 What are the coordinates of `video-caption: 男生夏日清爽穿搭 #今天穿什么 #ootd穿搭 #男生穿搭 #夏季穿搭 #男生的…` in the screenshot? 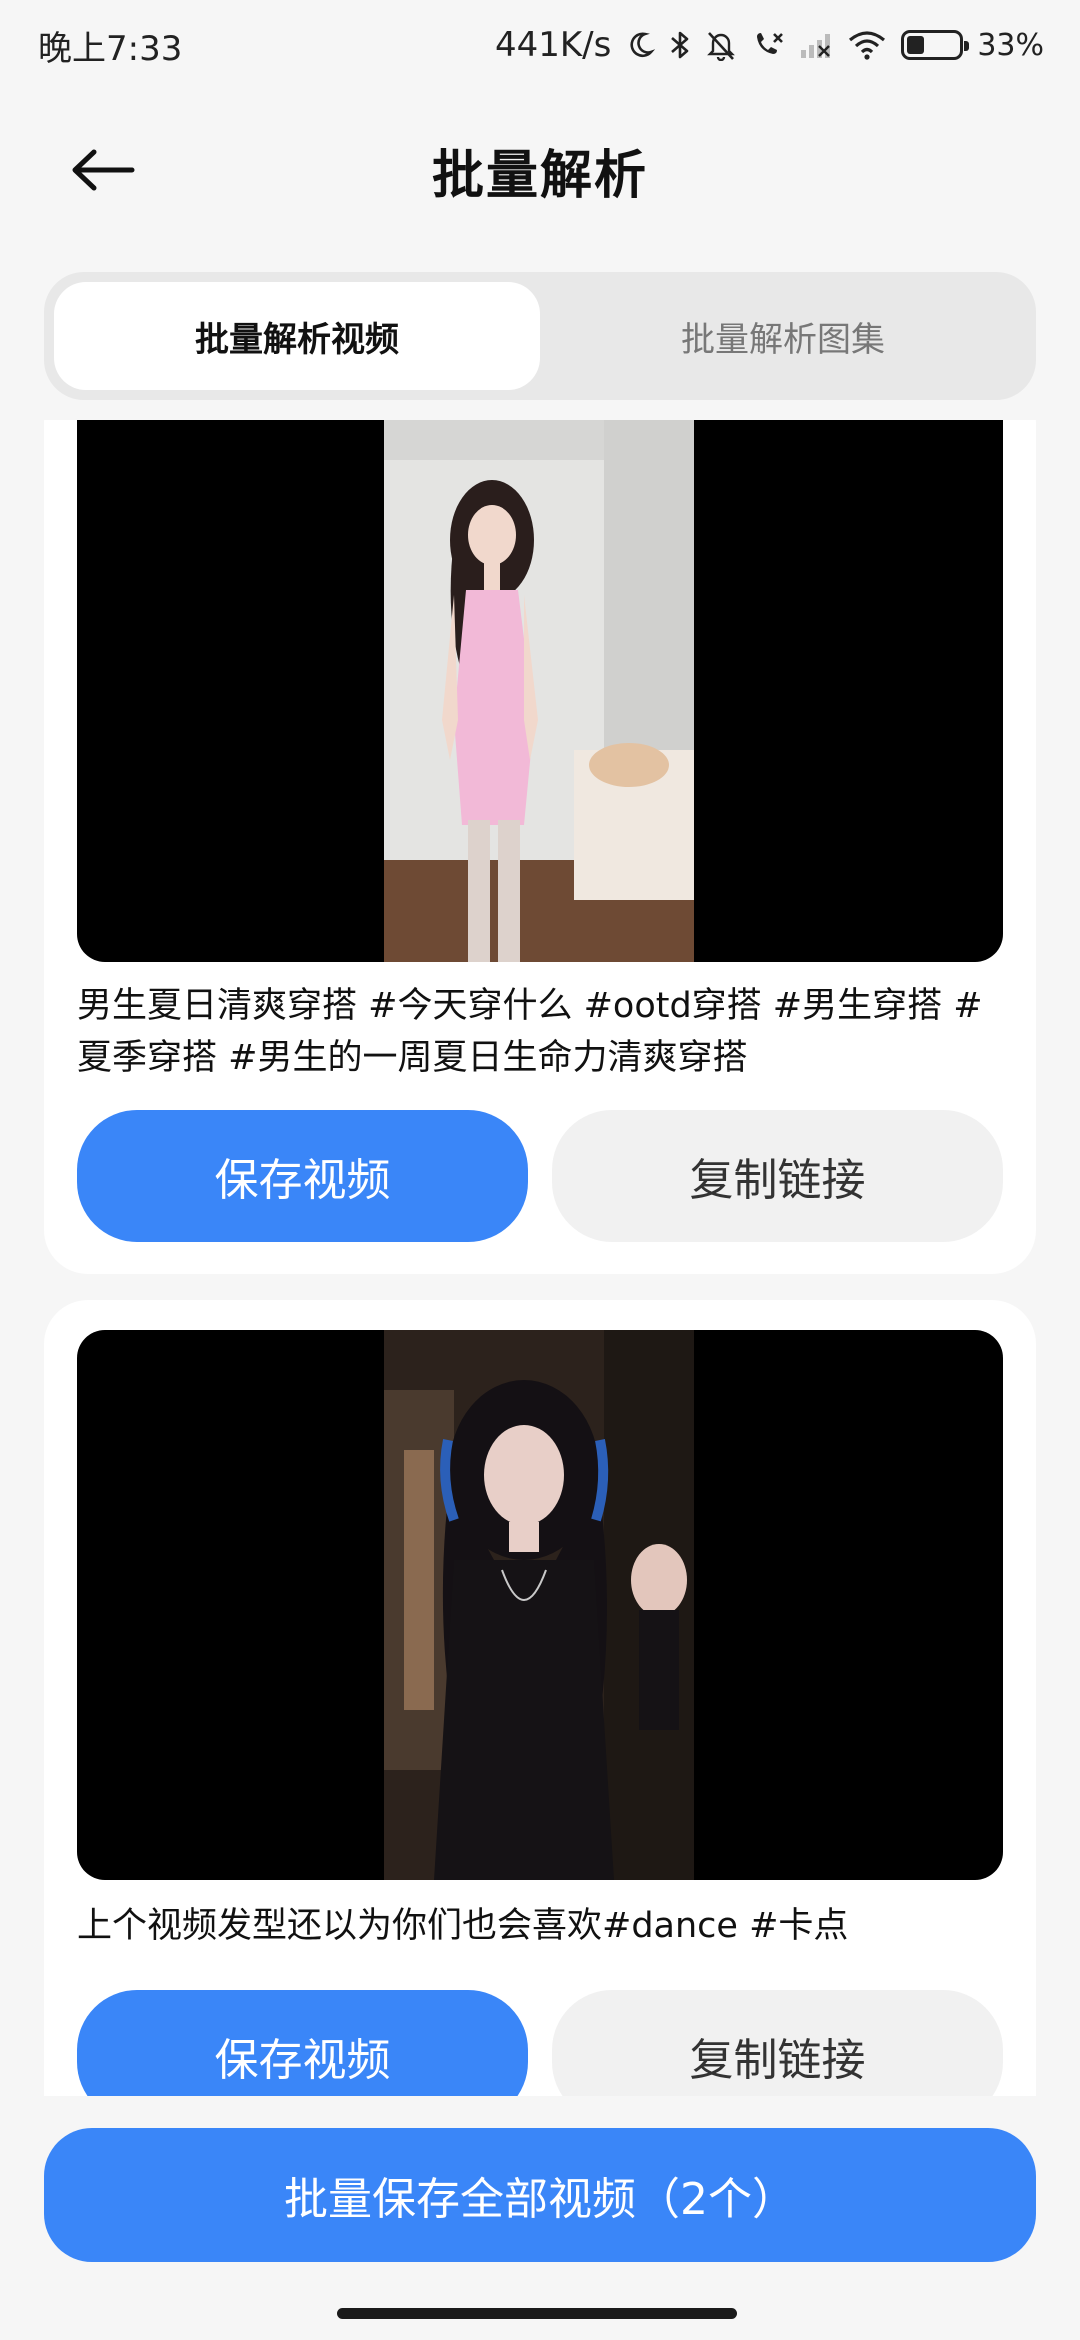 It's located at (530, 1032).